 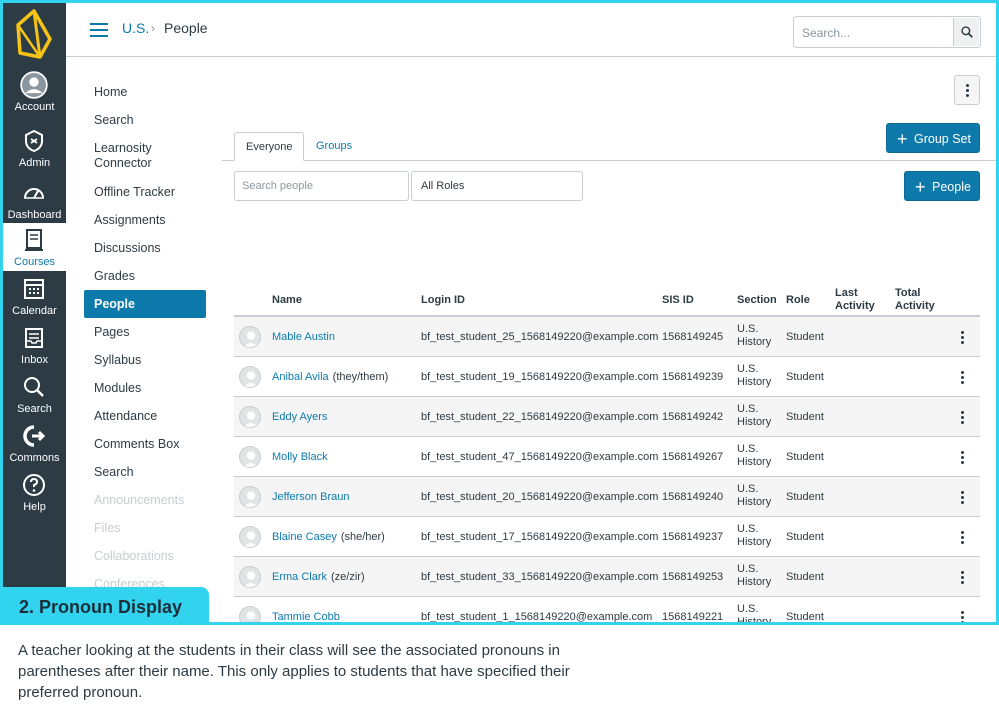 I want to click on gnav-inbox: Inbox, so click(x=34, y=350).